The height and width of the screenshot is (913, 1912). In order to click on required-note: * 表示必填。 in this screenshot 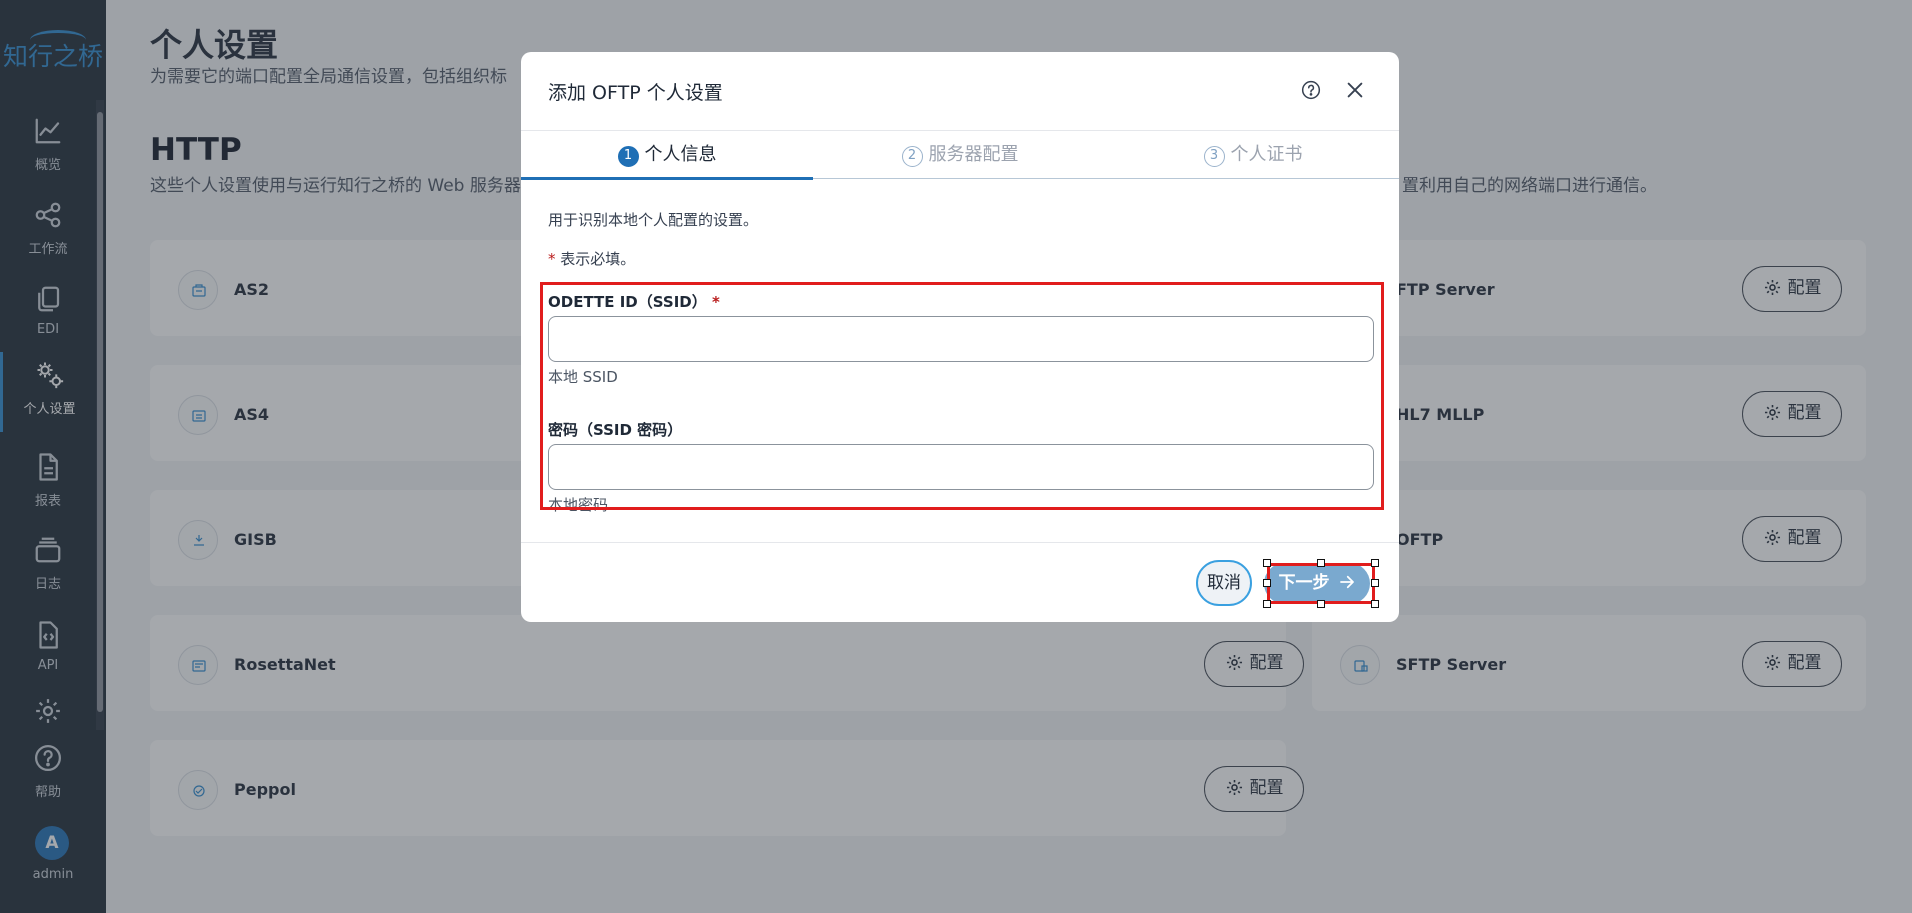, I will do `click(591, 258)`.